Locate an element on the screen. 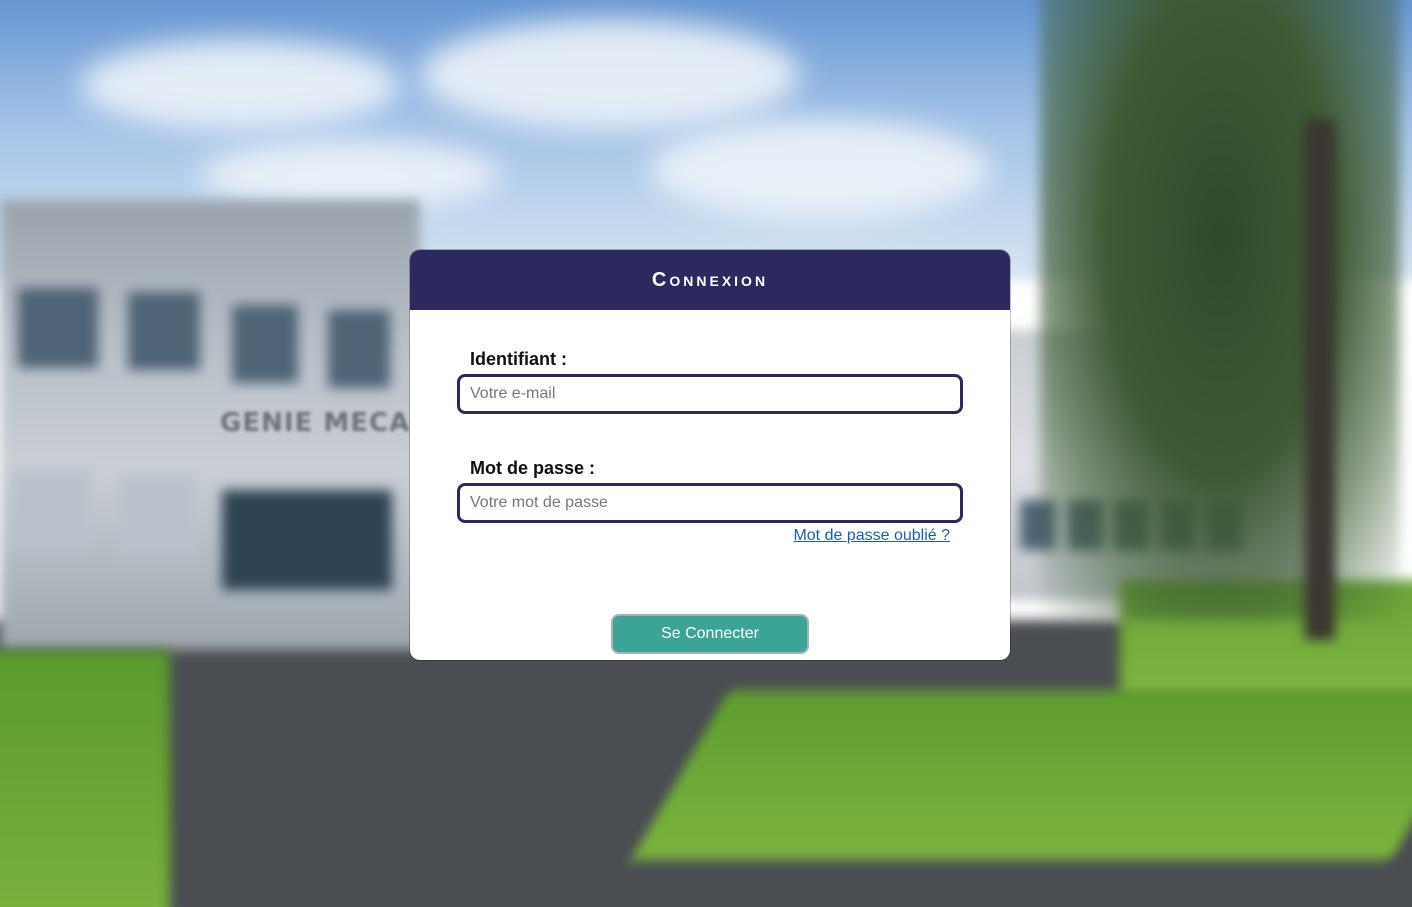  password-label: Mot de passe : is located at coordinates (533, 468).